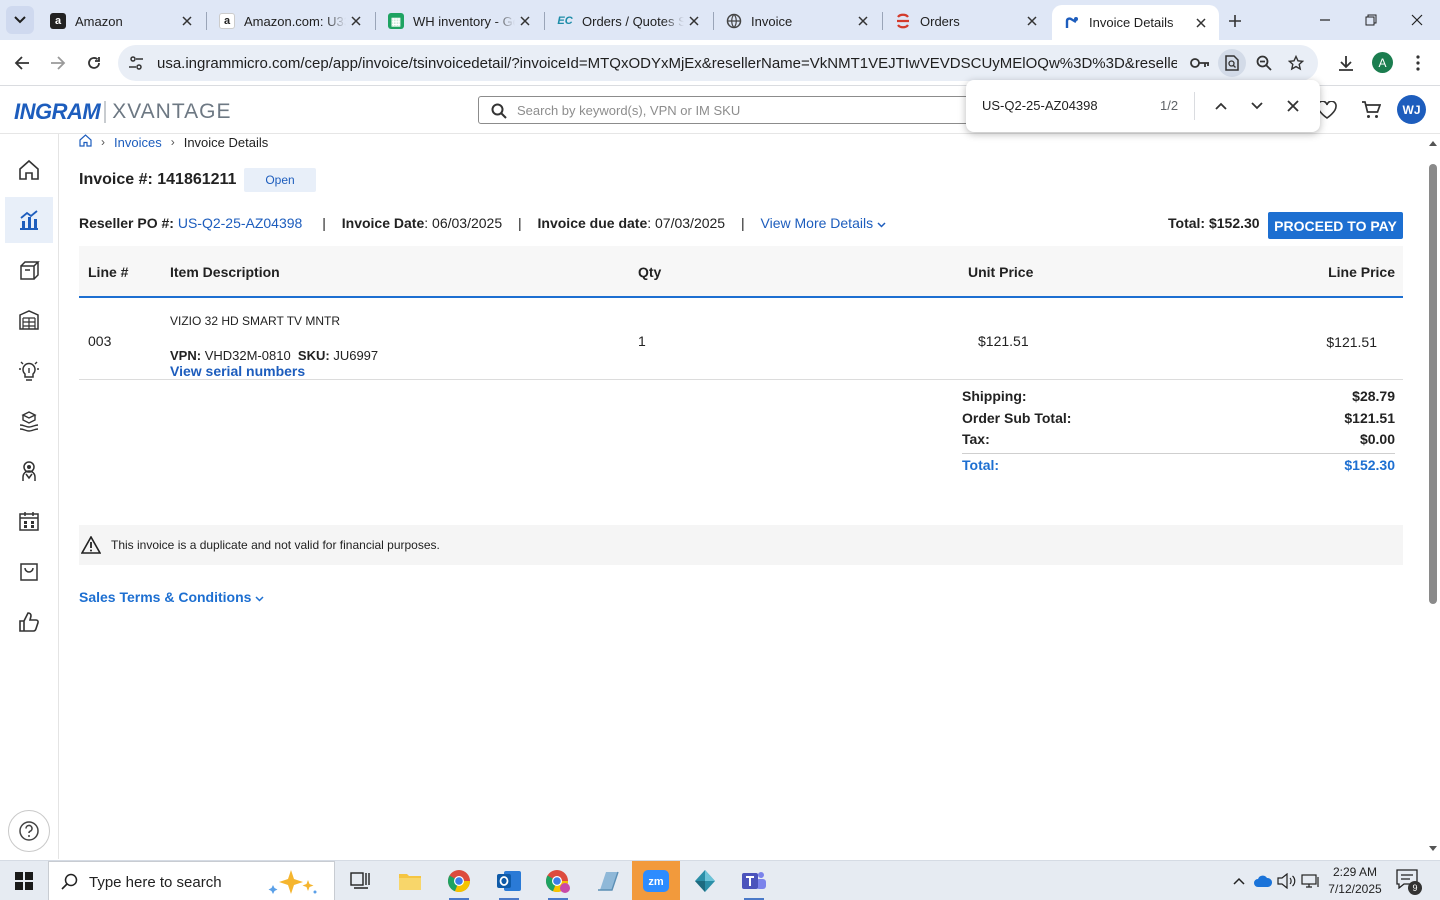 The height and width of the screenshot is (900, 1440). I want to click on nav-insights, so click(29, 371).